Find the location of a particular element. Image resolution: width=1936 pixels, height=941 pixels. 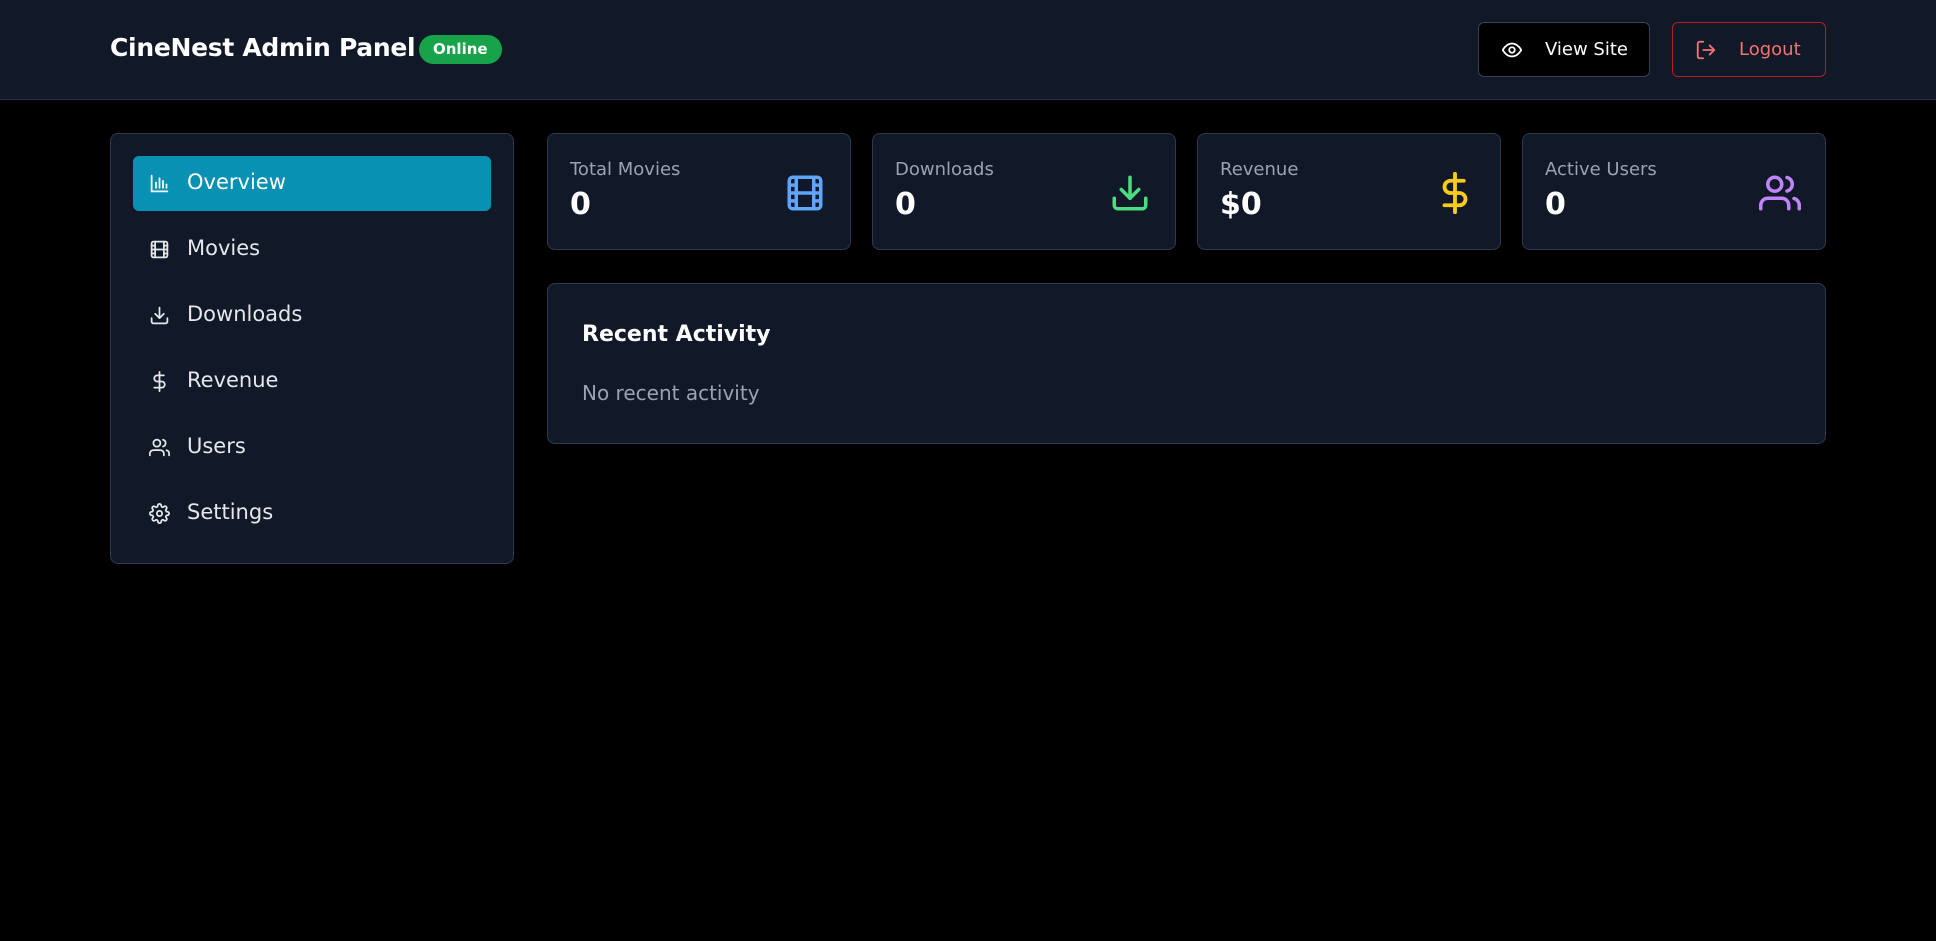

sidebar-item-downloads: Downloads is located at coordinates (312, 315).